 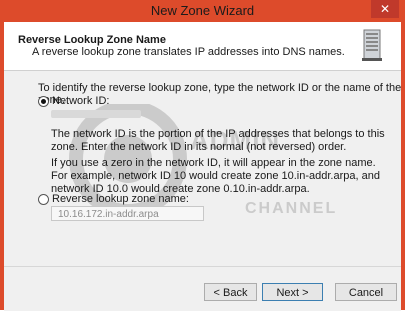 I want to click on cancel-button: Cancel, so click(x=366, y=292).